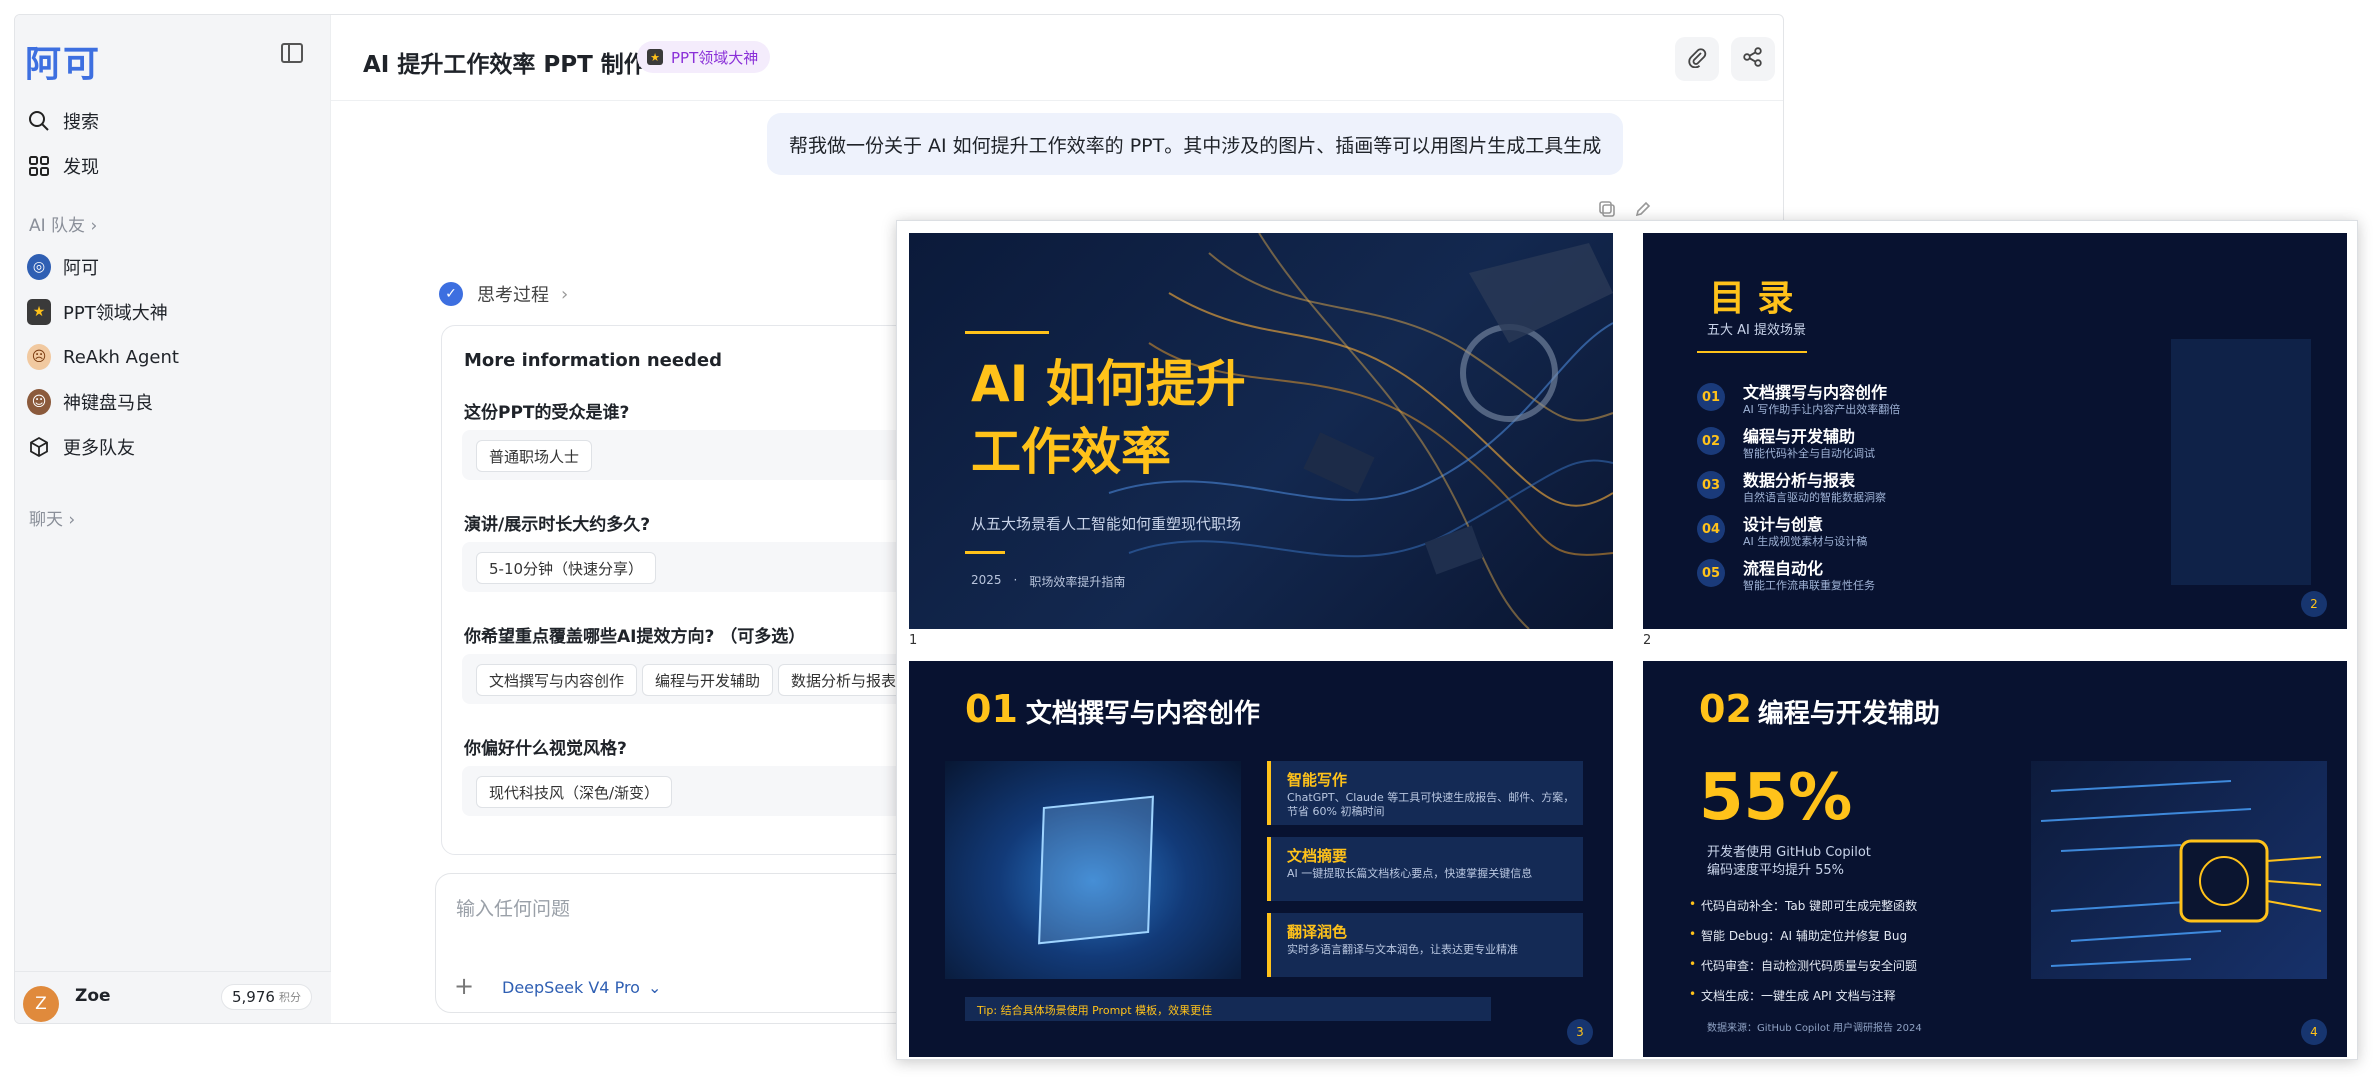 The image size is (2380, 1078). What do you see at coordinates (1822, 409) in the screenshot?
I see `toc-item-desc: AI 写作助手让内容产出效率翻倍` at bounding box center [1822, 409].